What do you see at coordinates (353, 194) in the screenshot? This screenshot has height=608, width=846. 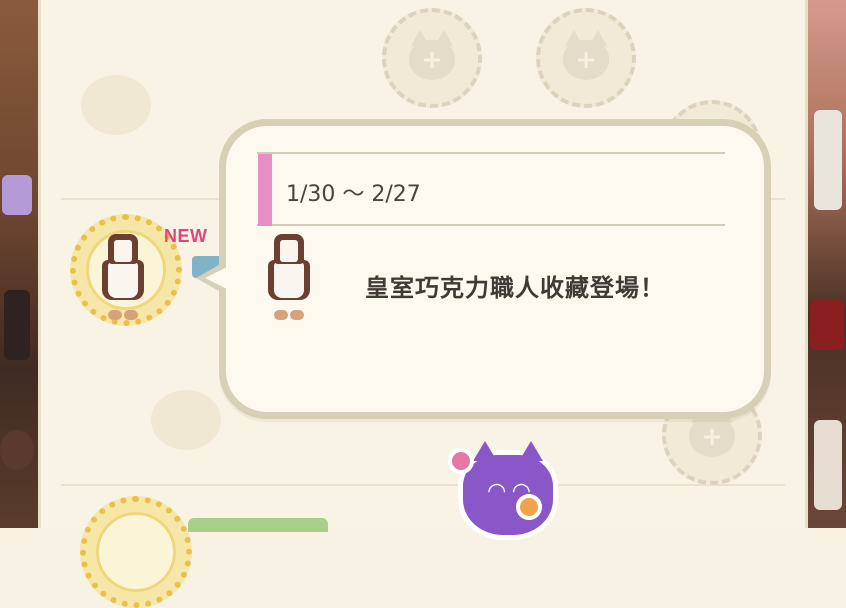 I see `event-date-range: 1/30 ～ 2/27` at bounding box center [353, 194].